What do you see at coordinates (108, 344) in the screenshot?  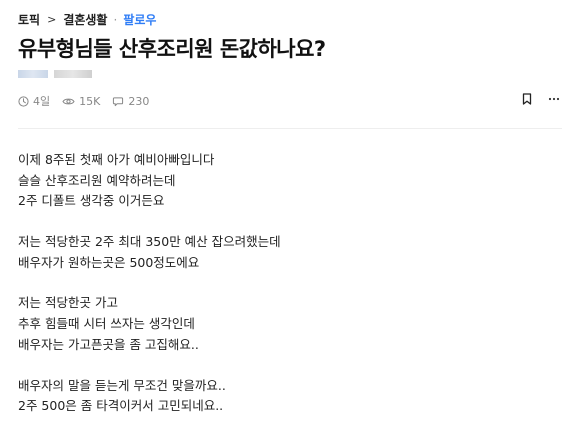 I see `content-line: 배우자는 가고픈곳을 좀 고집해요..` at bounding box center [108, 344].